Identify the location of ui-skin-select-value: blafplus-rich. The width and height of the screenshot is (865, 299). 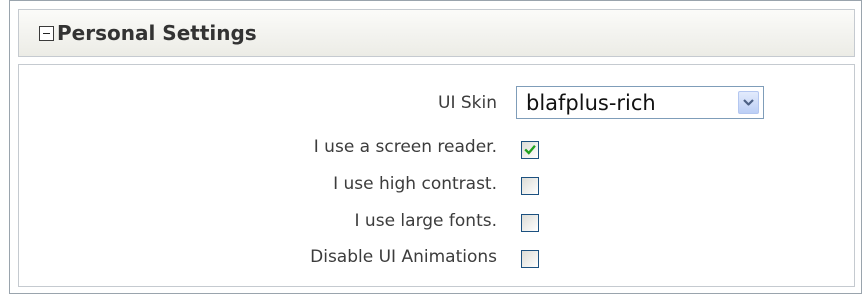
(591, 103).